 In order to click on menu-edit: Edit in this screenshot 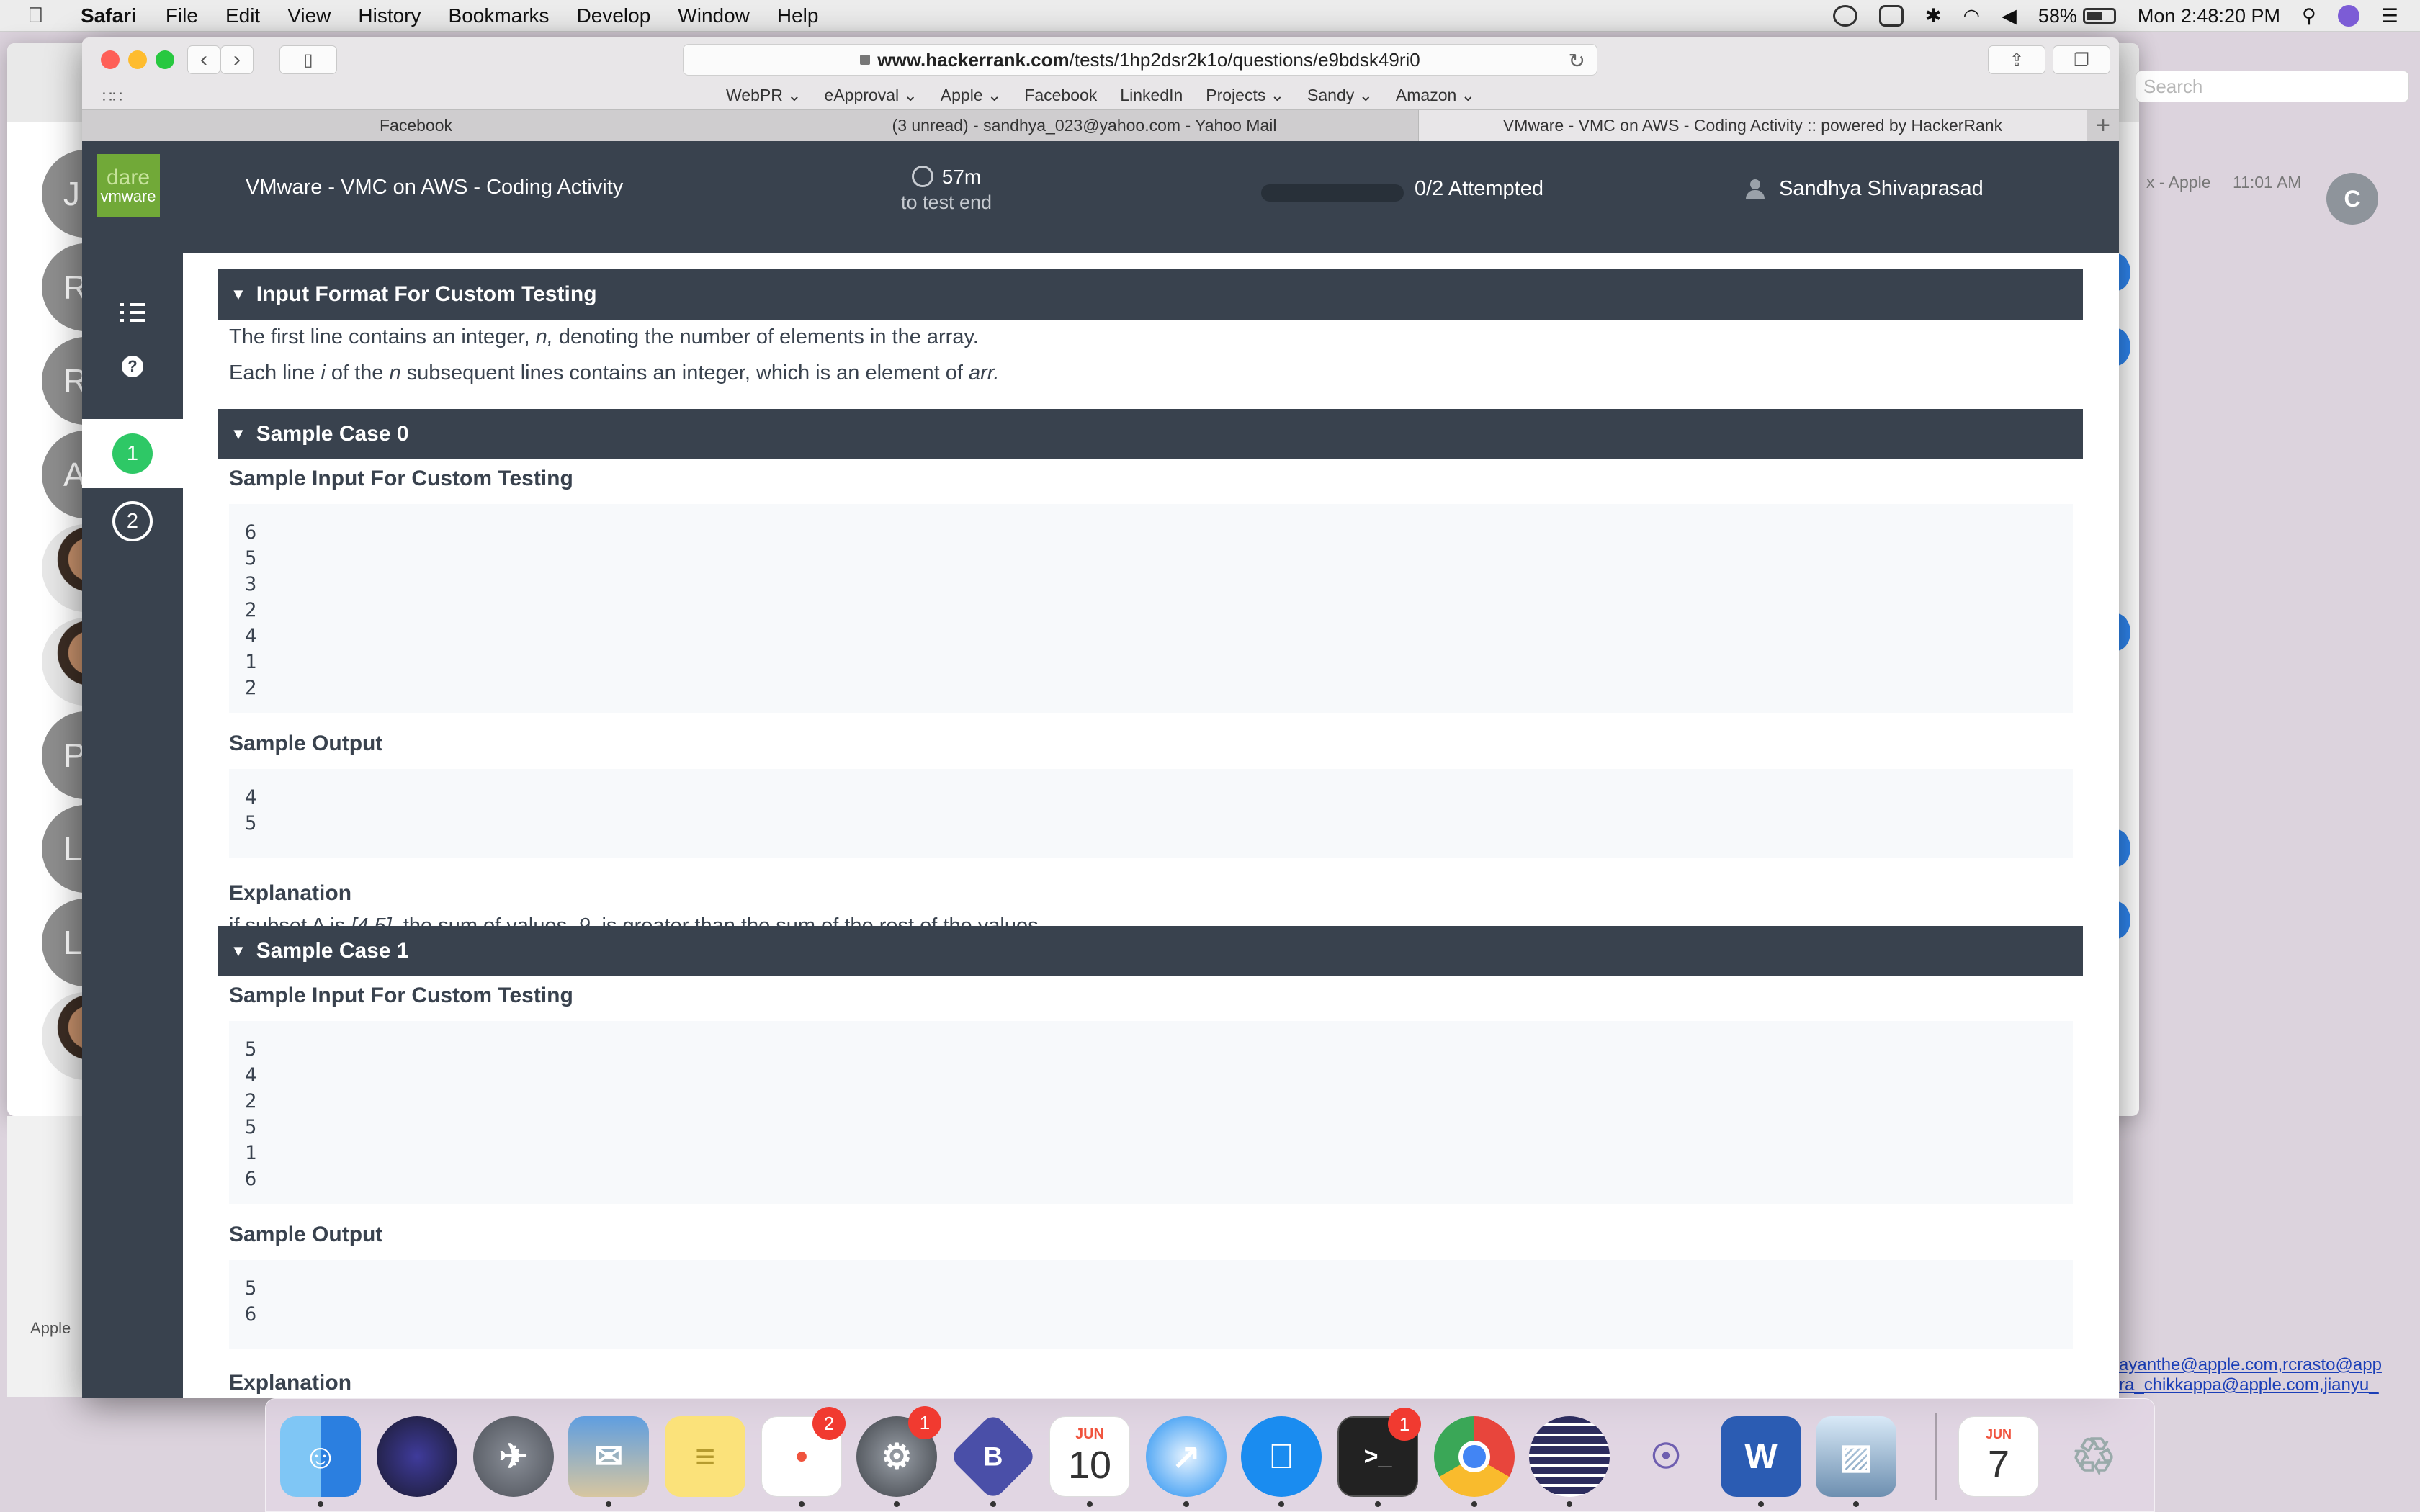, I will do `click(242, 15)`.